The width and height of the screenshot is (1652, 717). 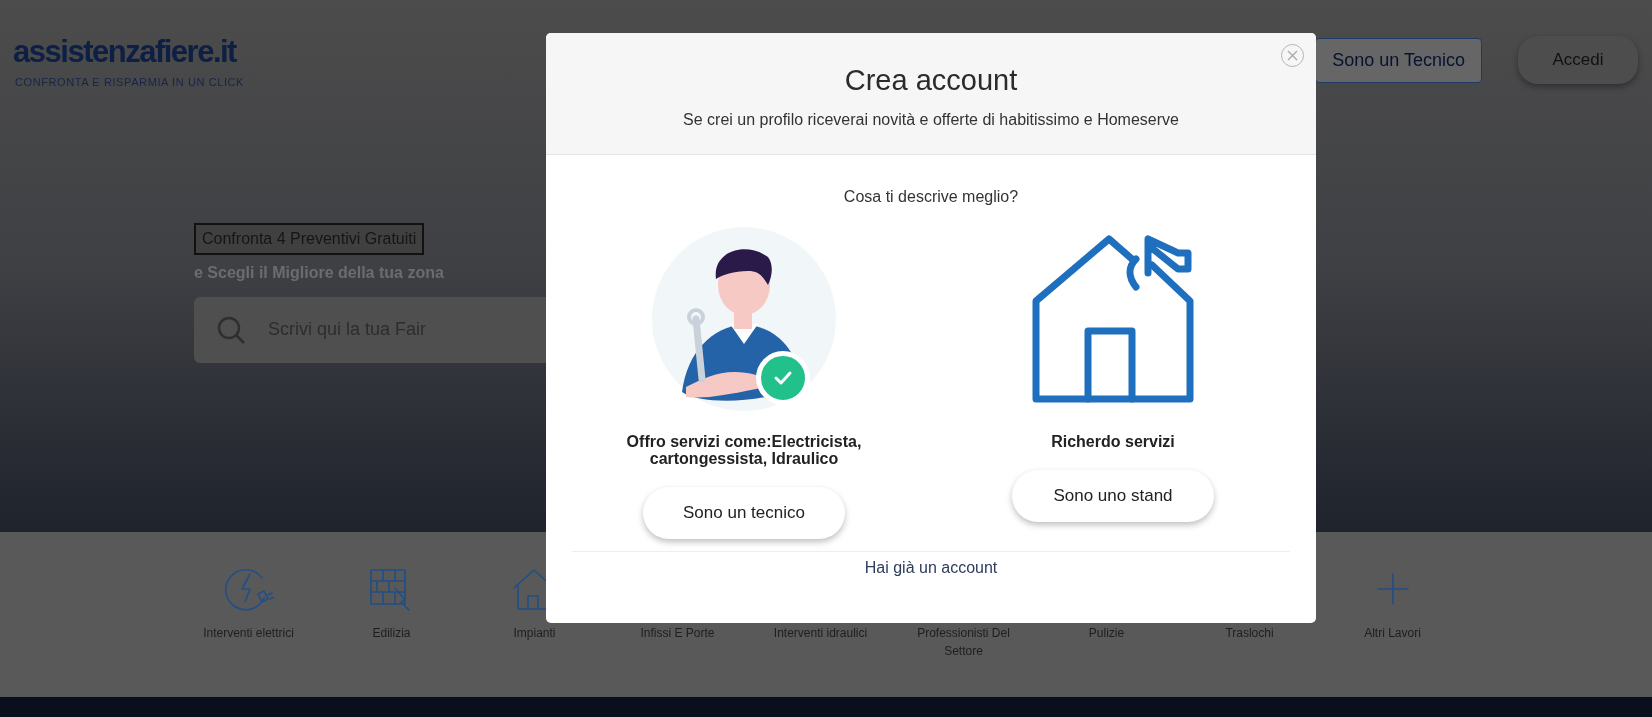 What do you see at coordinates (931, 80) in the screenshot?
I see `dialog-title: Crea account` at bounding box center [931, 80].